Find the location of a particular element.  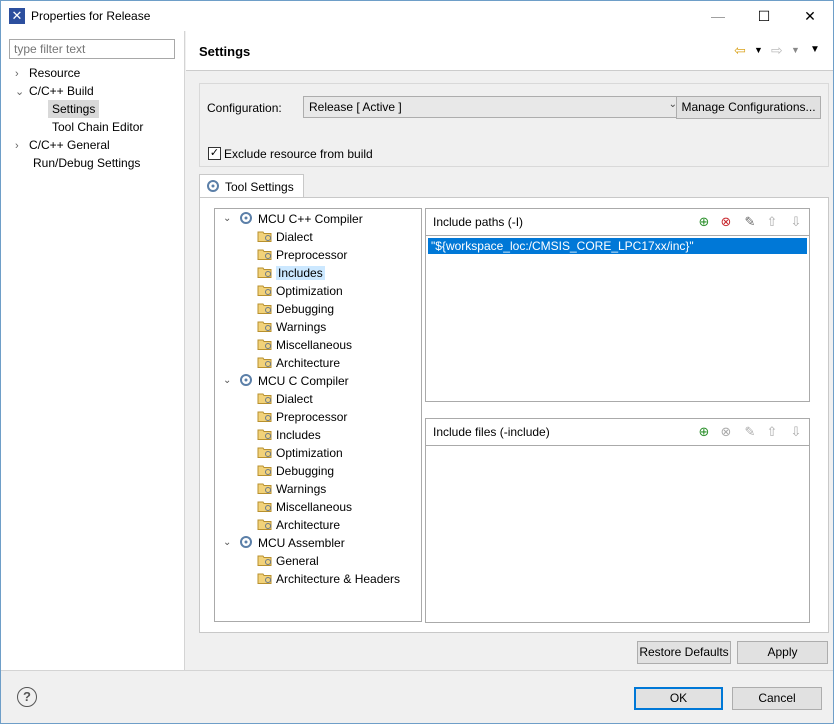

back-menu-icon: ▼ is located at coordinates (758, 50).